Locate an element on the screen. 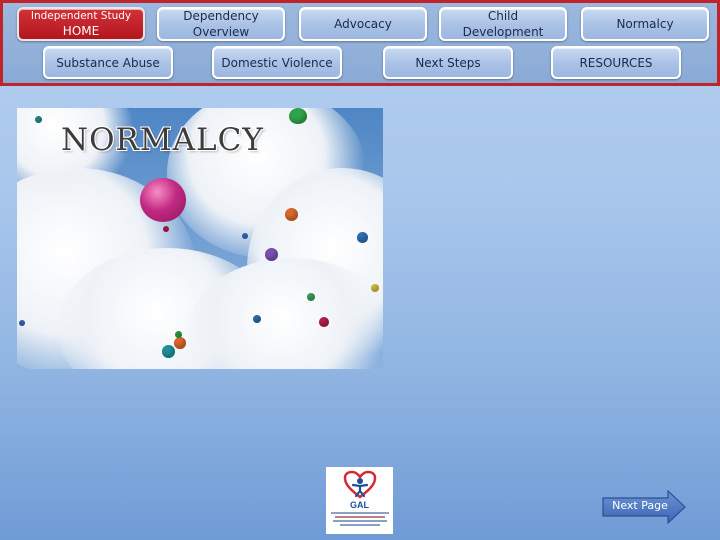 This screenshot has height=540, width=720. child-development-line2: Development is located at coordinates (503, 32).